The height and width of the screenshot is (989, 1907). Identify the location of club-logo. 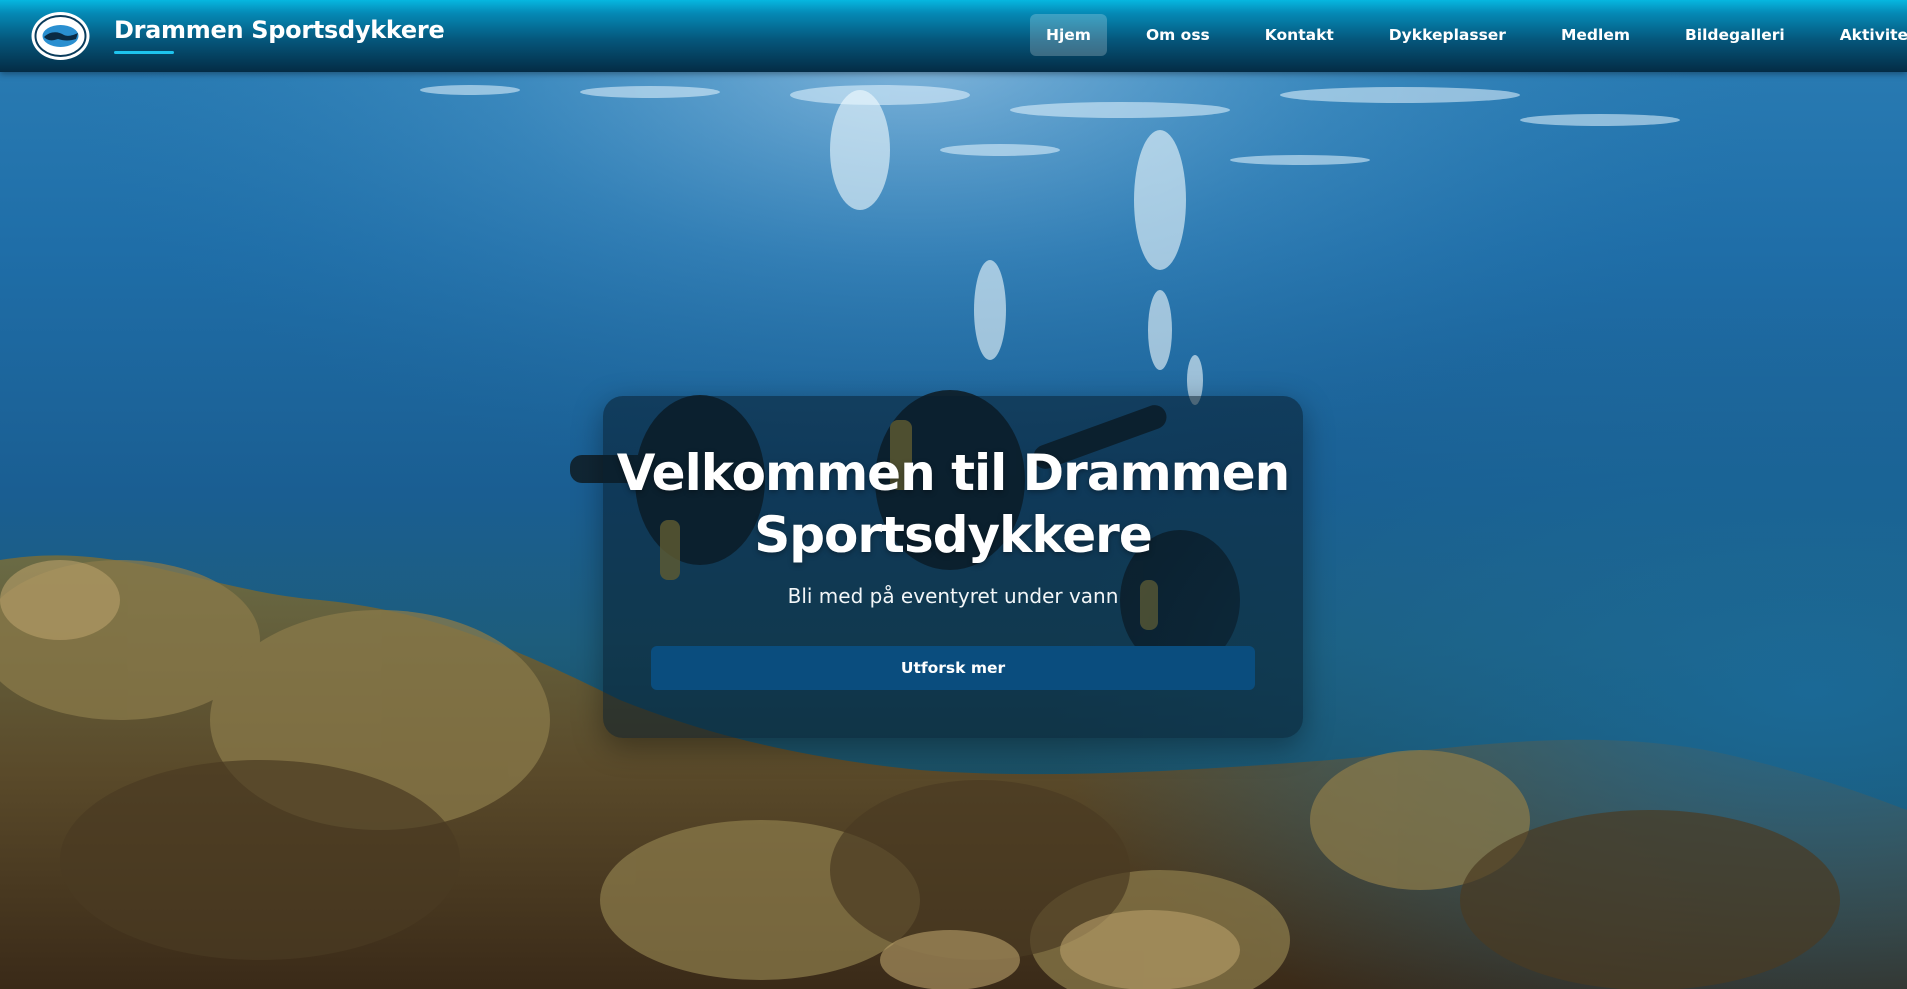
(60, 36).